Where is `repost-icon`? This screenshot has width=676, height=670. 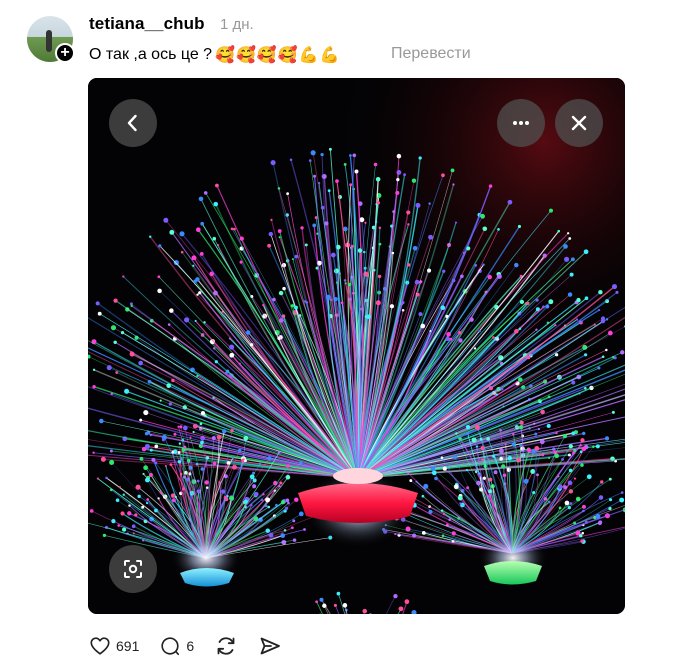
repost-icon is located at coordinates (226, 646).